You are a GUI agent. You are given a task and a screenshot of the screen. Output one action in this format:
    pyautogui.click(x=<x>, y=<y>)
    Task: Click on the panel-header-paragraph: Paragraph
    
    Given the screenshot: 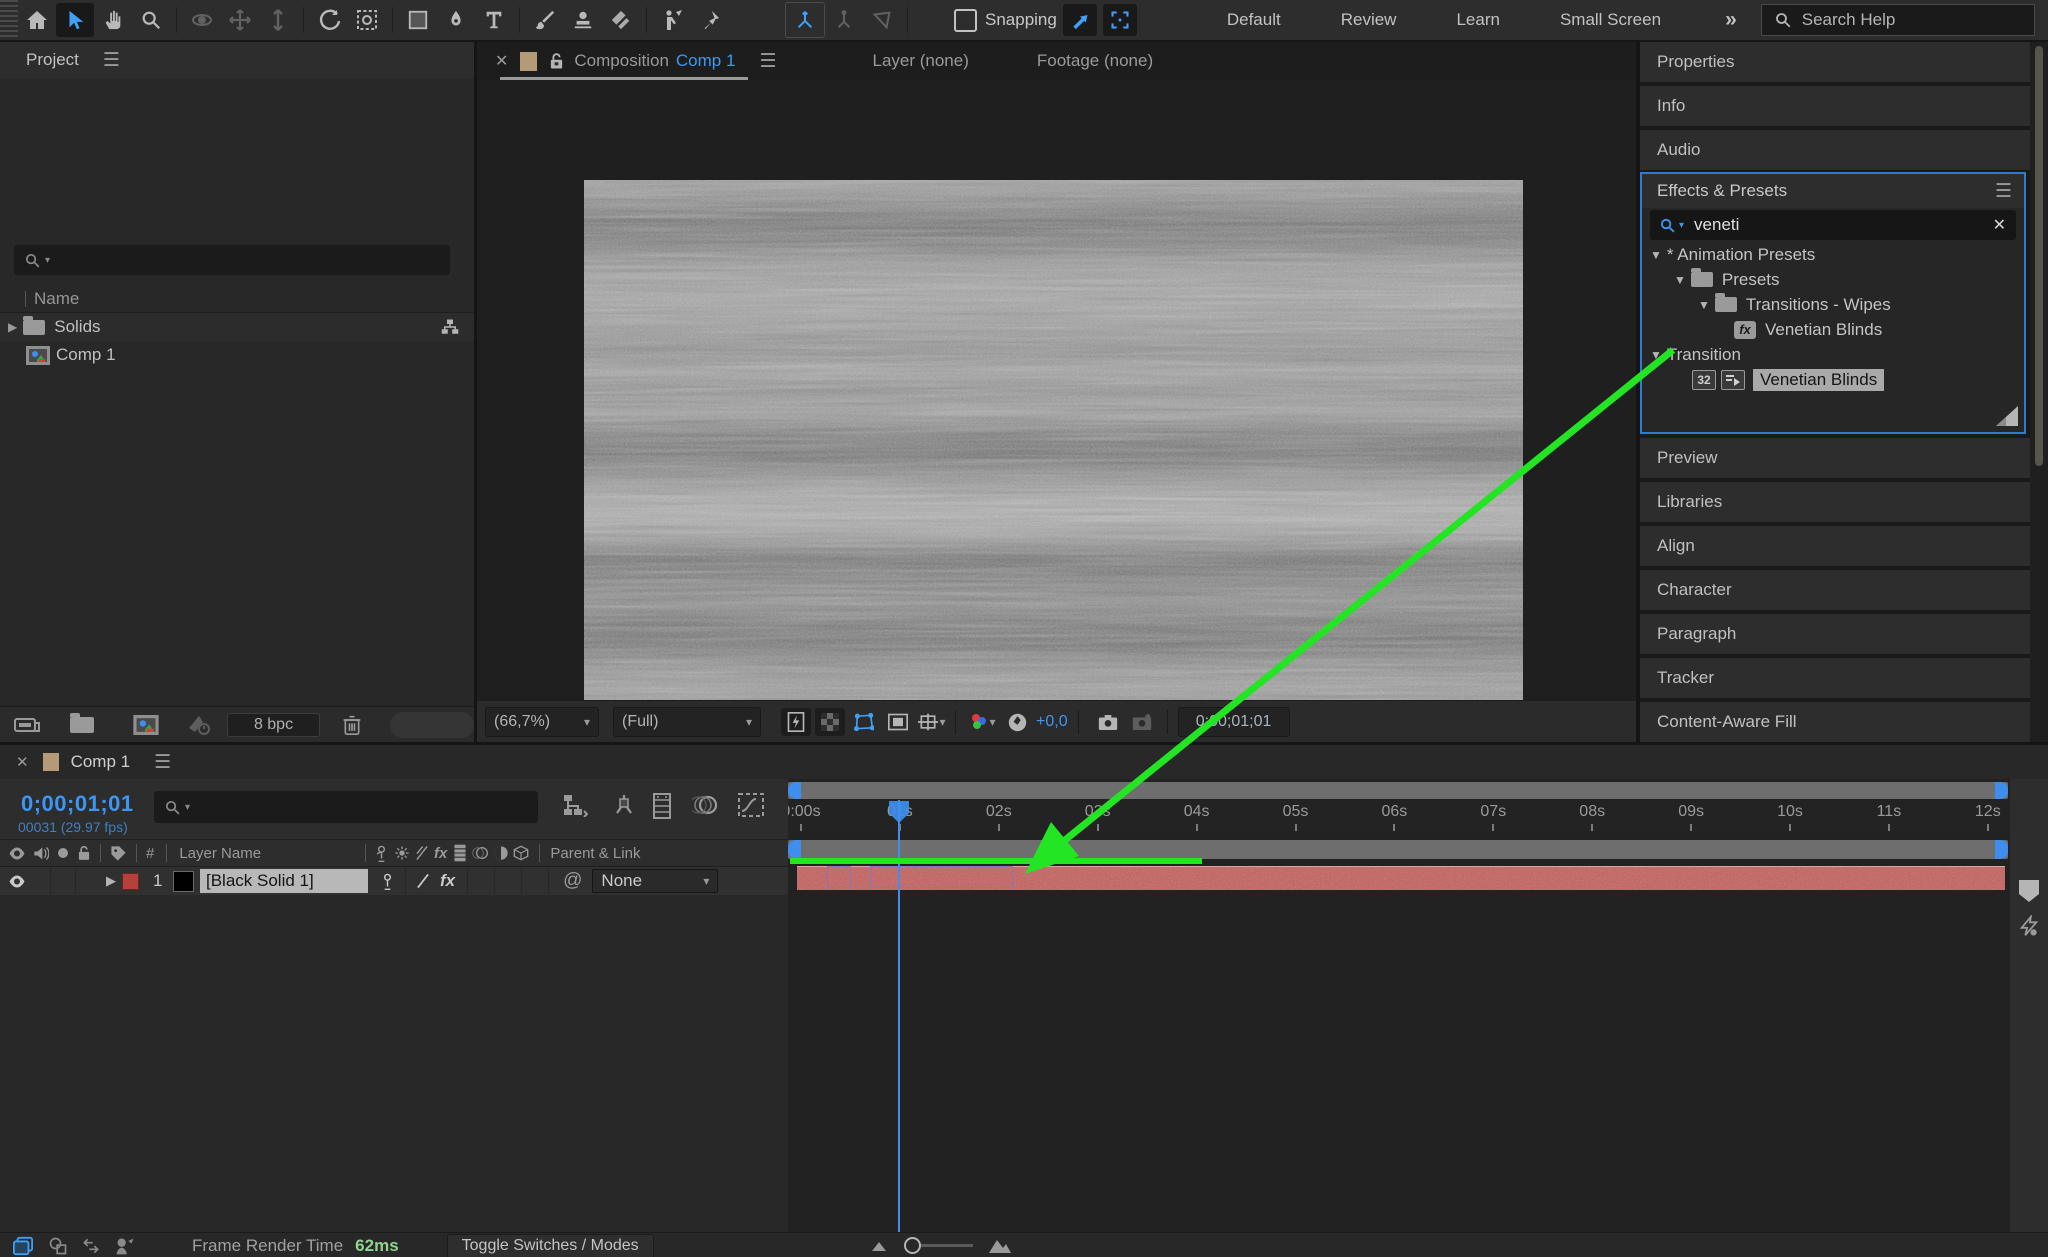 What is the action you would take?
    pyautogui.click(x=1835, y=634)
    